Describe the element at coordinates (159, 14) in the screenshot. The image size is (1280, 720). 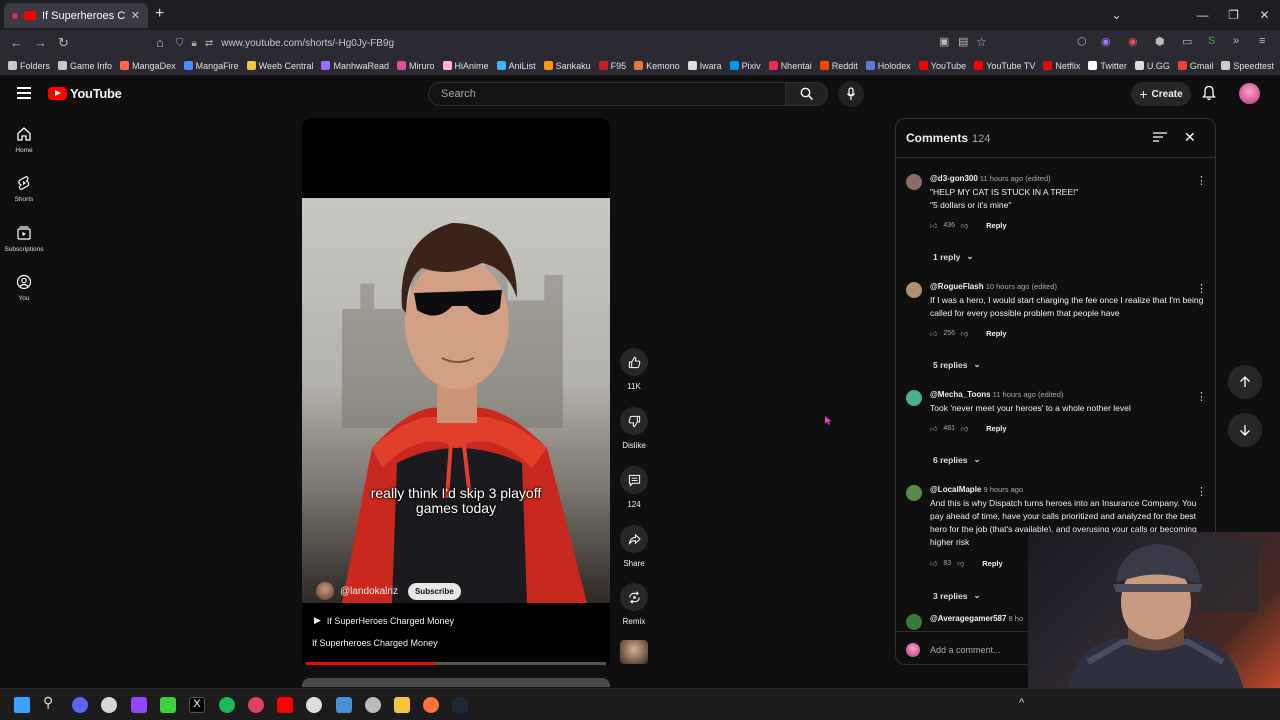
I see `new-tab-icon: +` at that location.